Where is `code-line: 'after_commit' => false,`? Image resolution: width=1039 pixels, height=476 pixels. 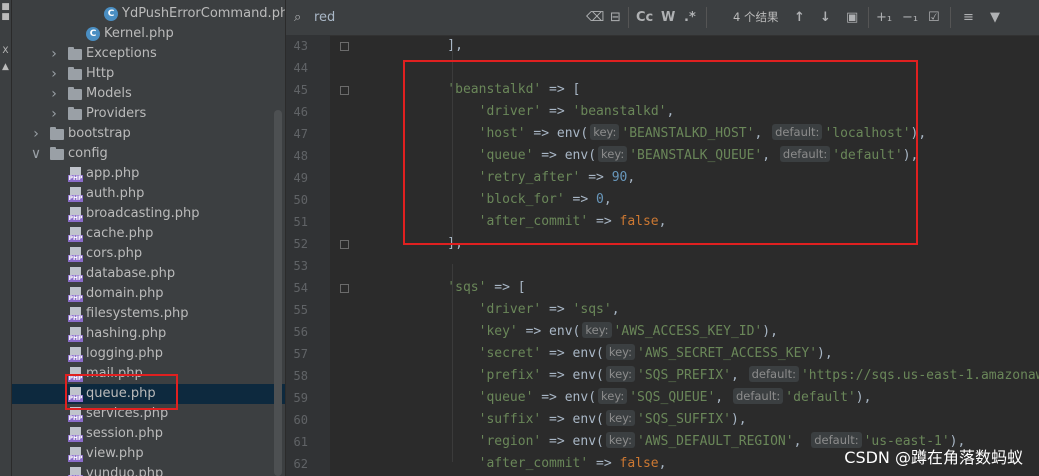 code-line: 'after_commit' => false, is located at coordinates (541, 464).